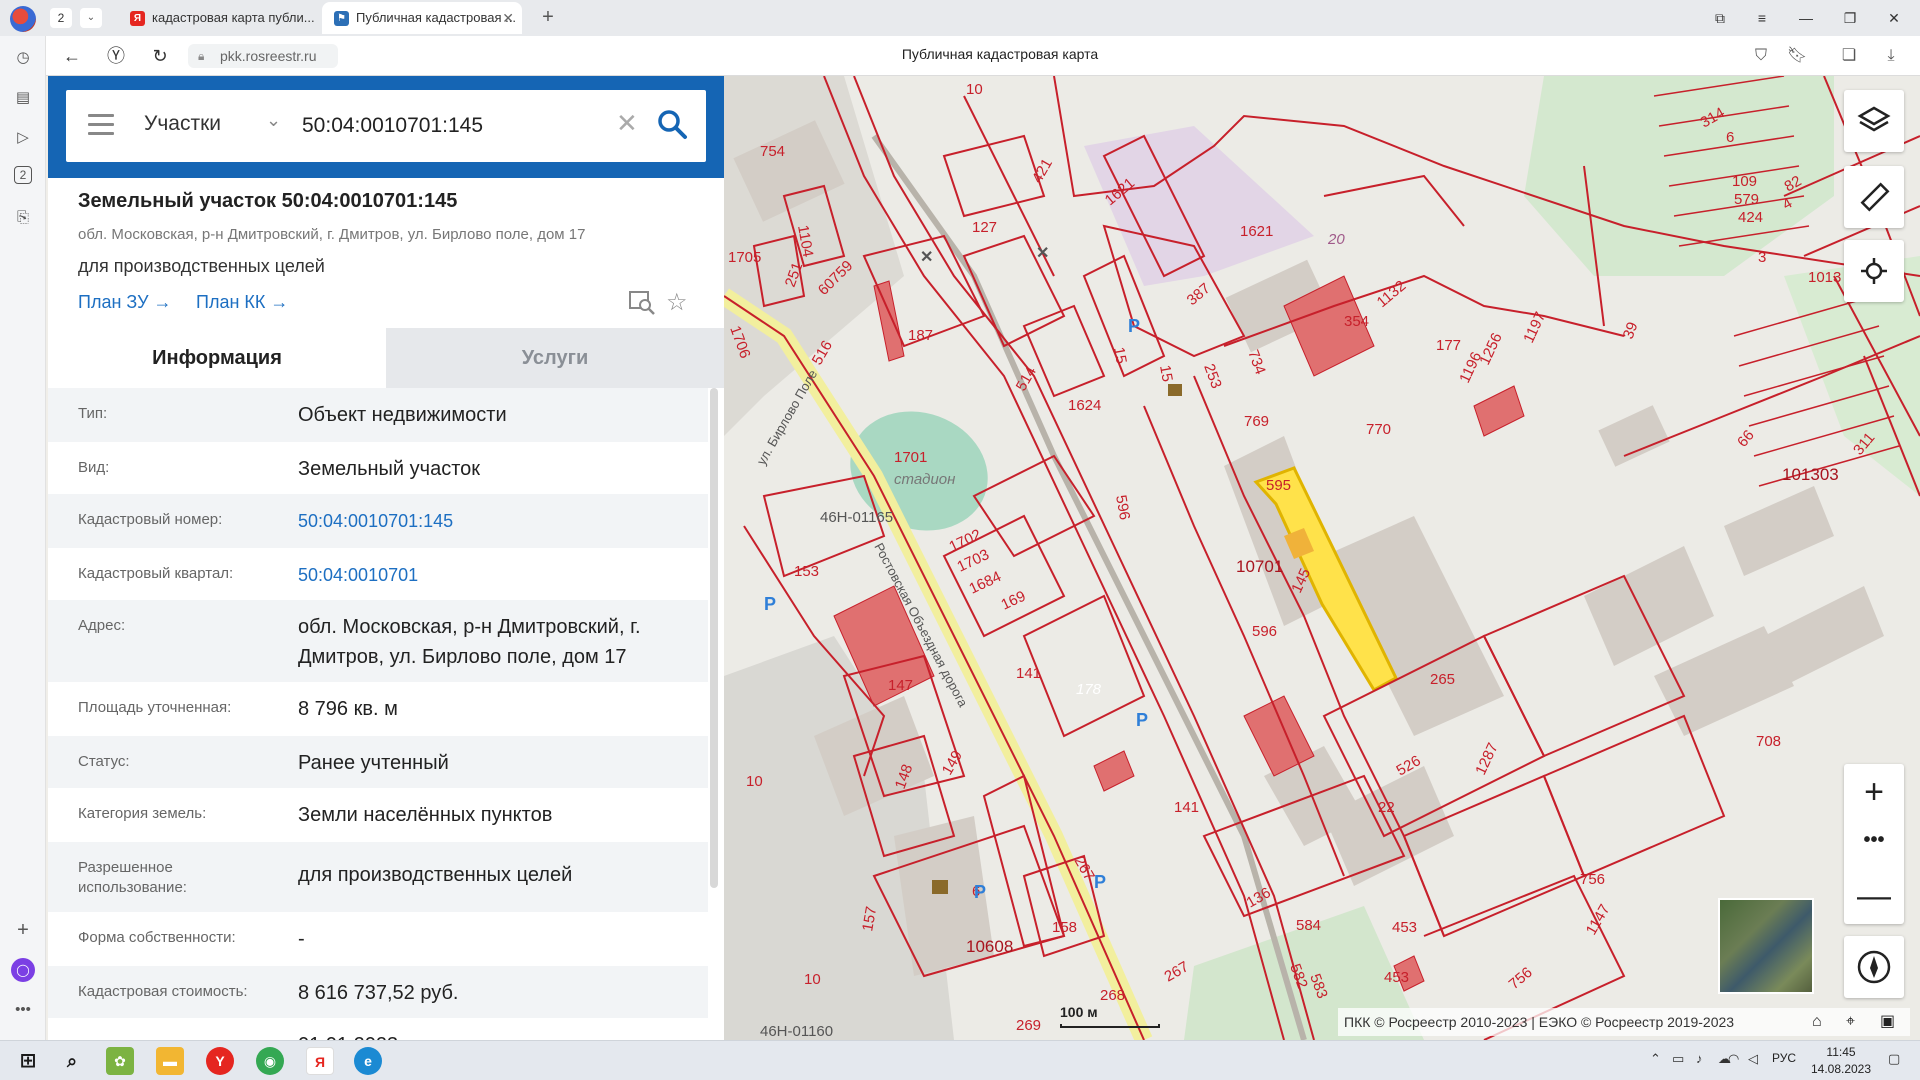 This screenshot has height=1080, width=1920. I want to click on tab-information: Информация, so click(217, 358).